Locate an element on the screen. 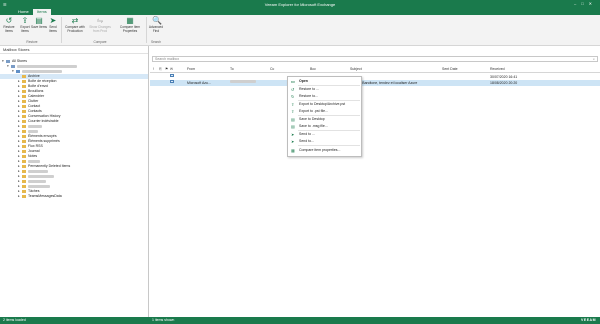 The image size is (600, 324). compare-item-properties-button: ▦ Compare Item Properties is located at coordinates (130, 25).